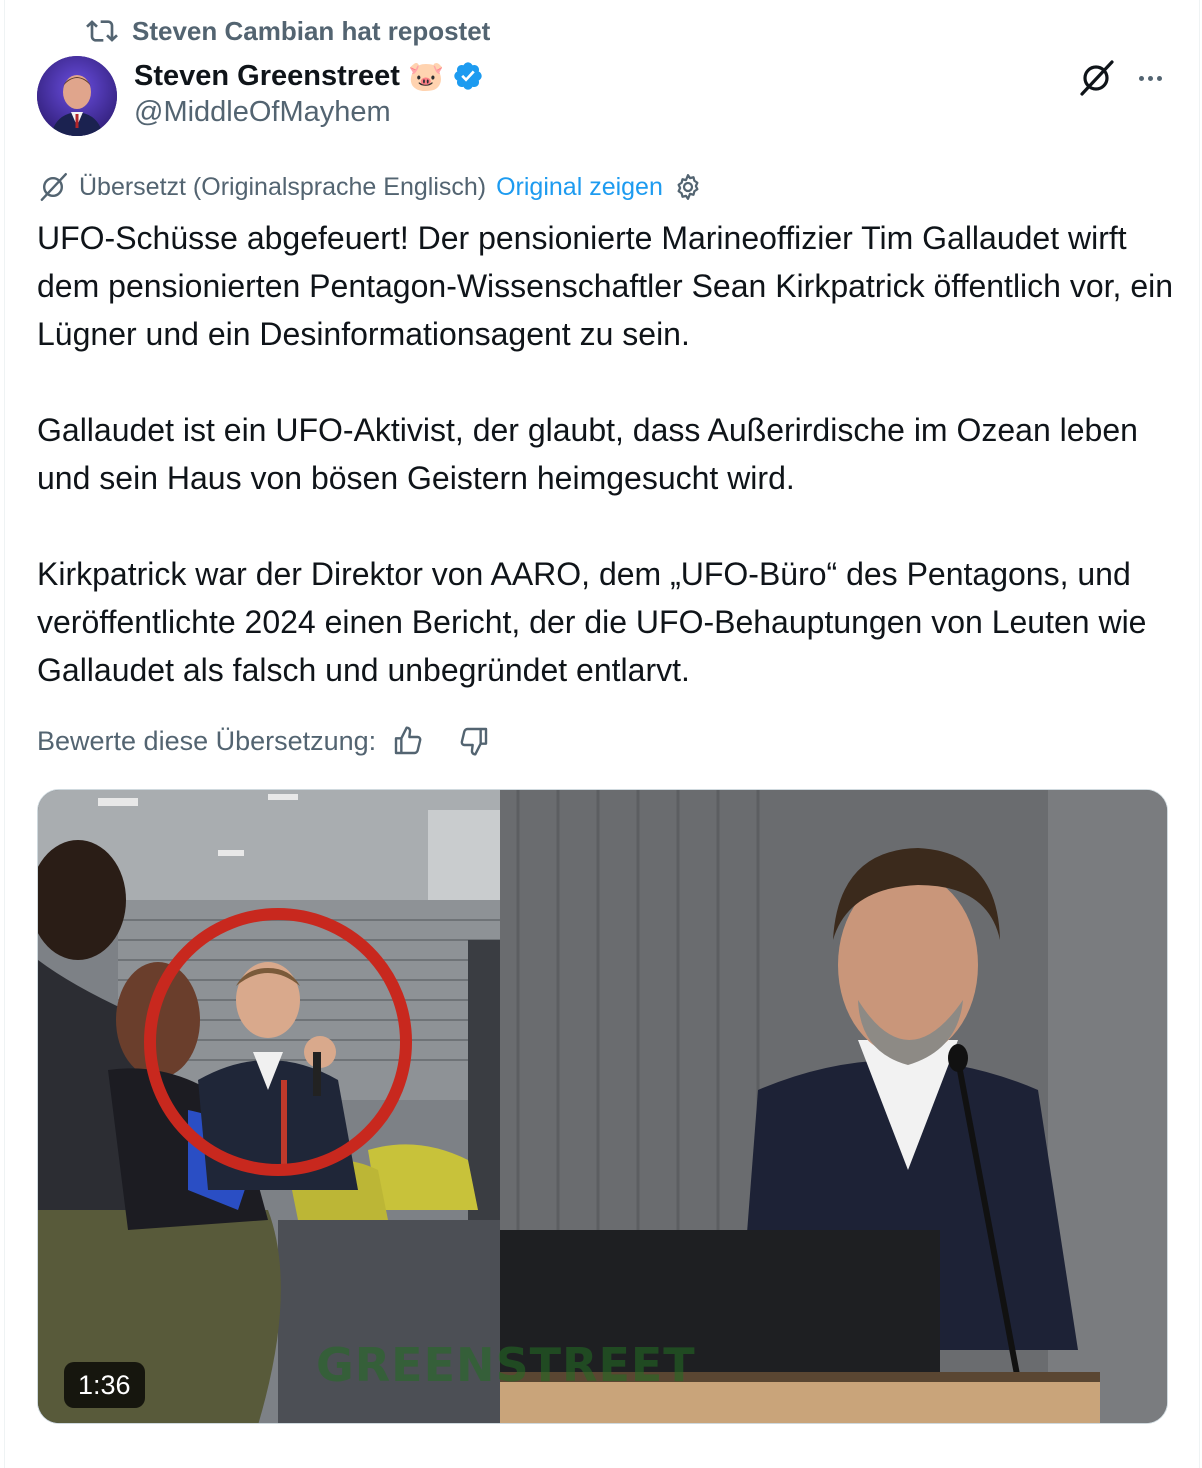 The image size is (1202, 1468). Describe the element at coordinates (1199, 734) in the screenshot. I see `timeline-border-right` at that location.